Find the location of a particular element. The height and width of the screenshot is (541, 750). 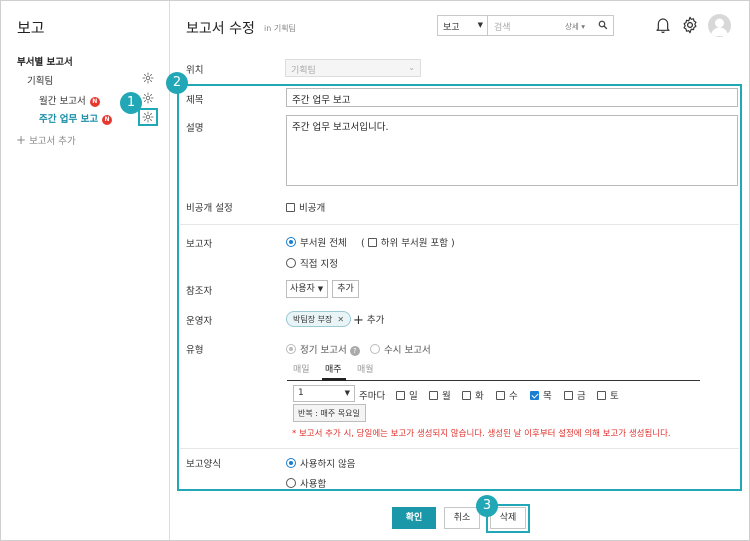

team-gear-icon is located at coordinates (148, 78).